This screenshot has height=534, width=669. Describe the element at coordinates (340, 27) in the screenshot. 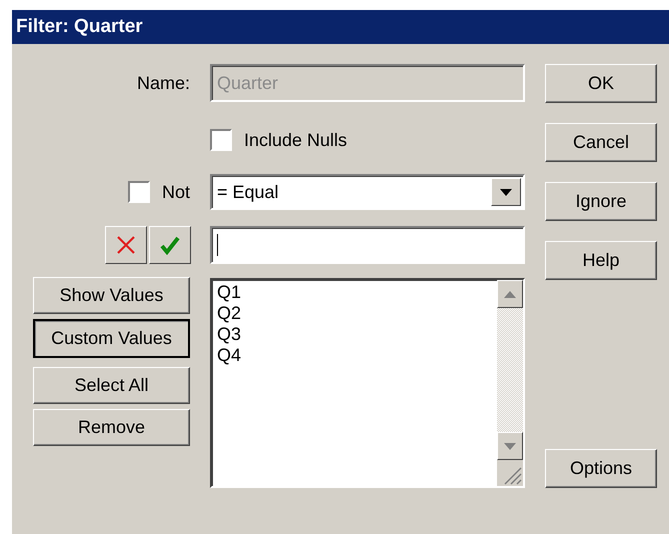

I see `window-title: Filter: Quarter` at that location.